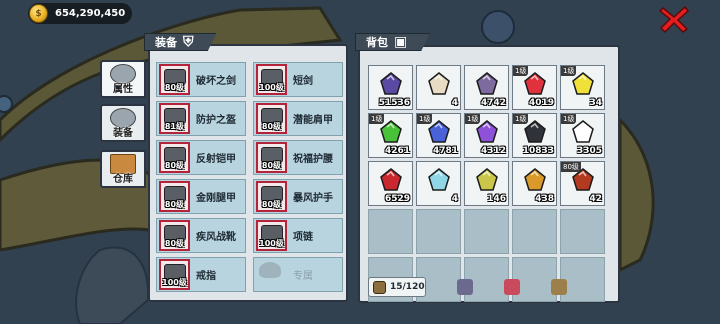  What do you see at coordinates (303, 237) in the screenshot?
I see `equipment-name: 项链` at bounding box center [303, 237].